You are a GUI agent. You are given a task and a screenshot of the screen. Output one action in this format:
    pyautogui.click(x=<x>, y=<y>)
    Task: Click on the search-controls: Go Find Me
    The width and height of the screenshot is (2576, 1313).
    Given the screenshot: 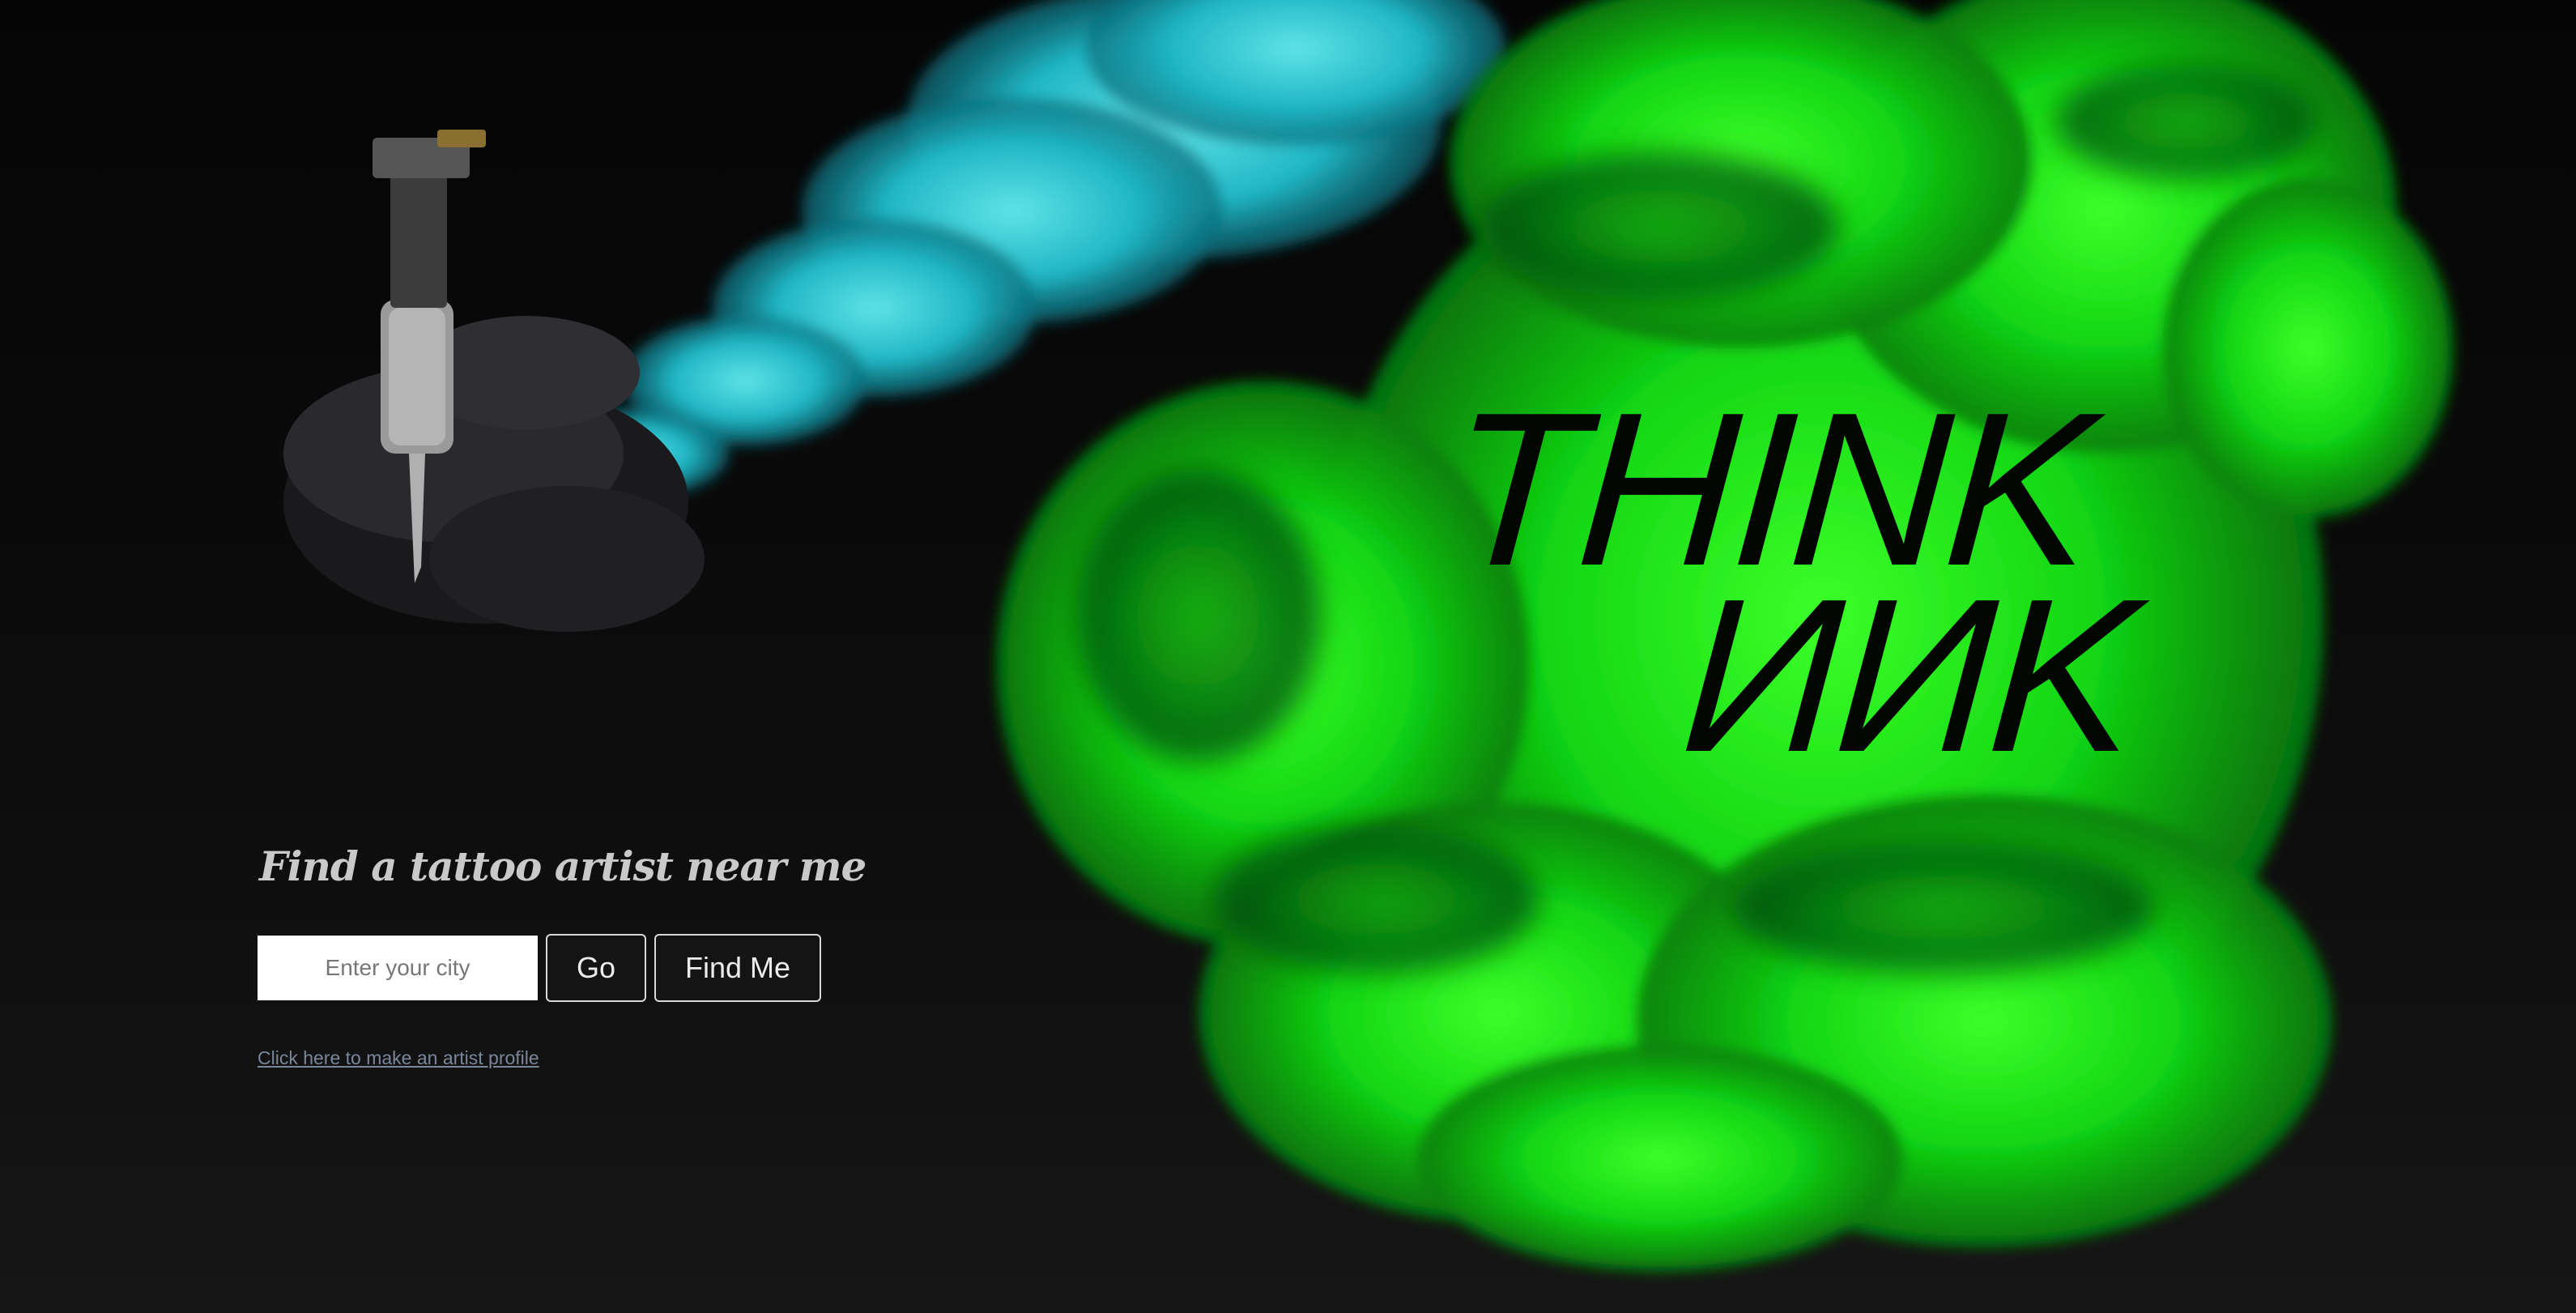 What is the action you would take?
    pyautogui.click(x=562, y=968)
    